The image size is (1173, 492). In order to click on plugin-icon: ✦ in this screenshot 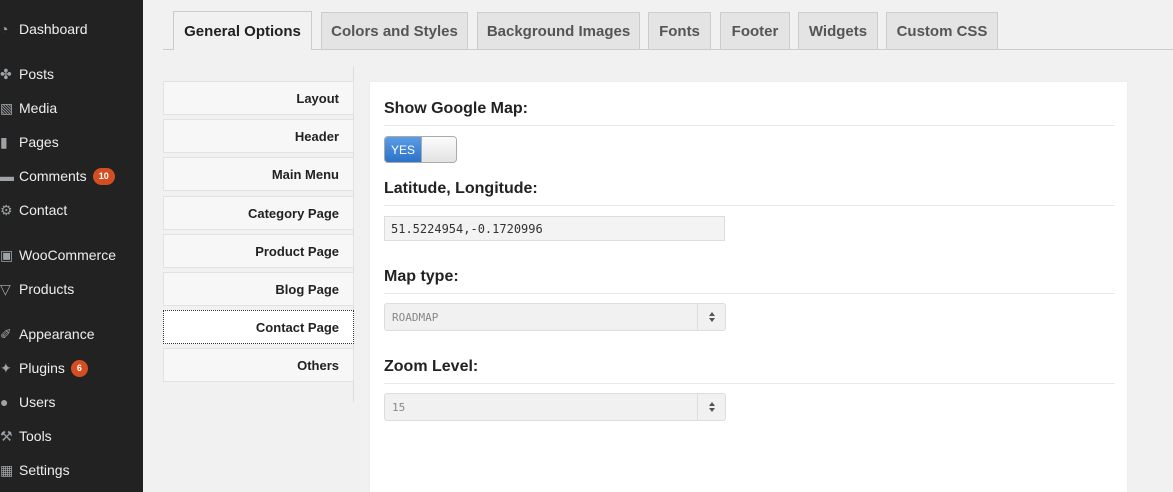, I will do `click(6, 367)`.